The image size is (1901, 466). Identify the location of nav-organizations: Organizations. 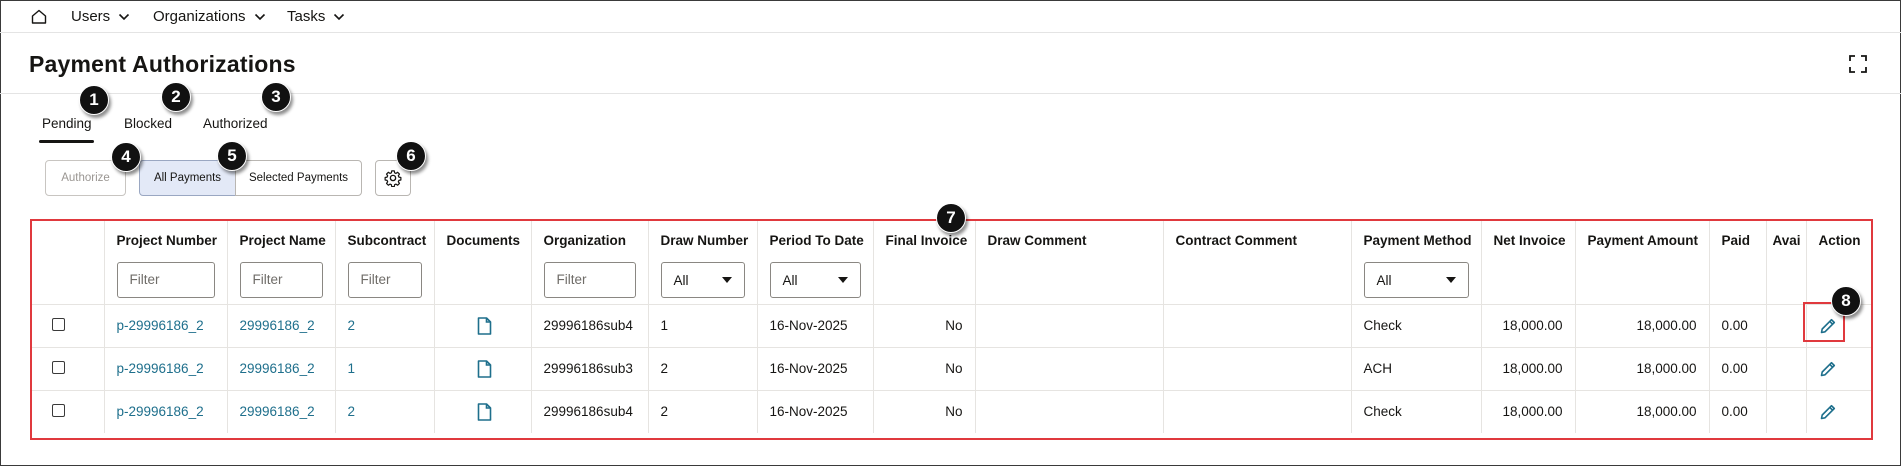
(209, 16).